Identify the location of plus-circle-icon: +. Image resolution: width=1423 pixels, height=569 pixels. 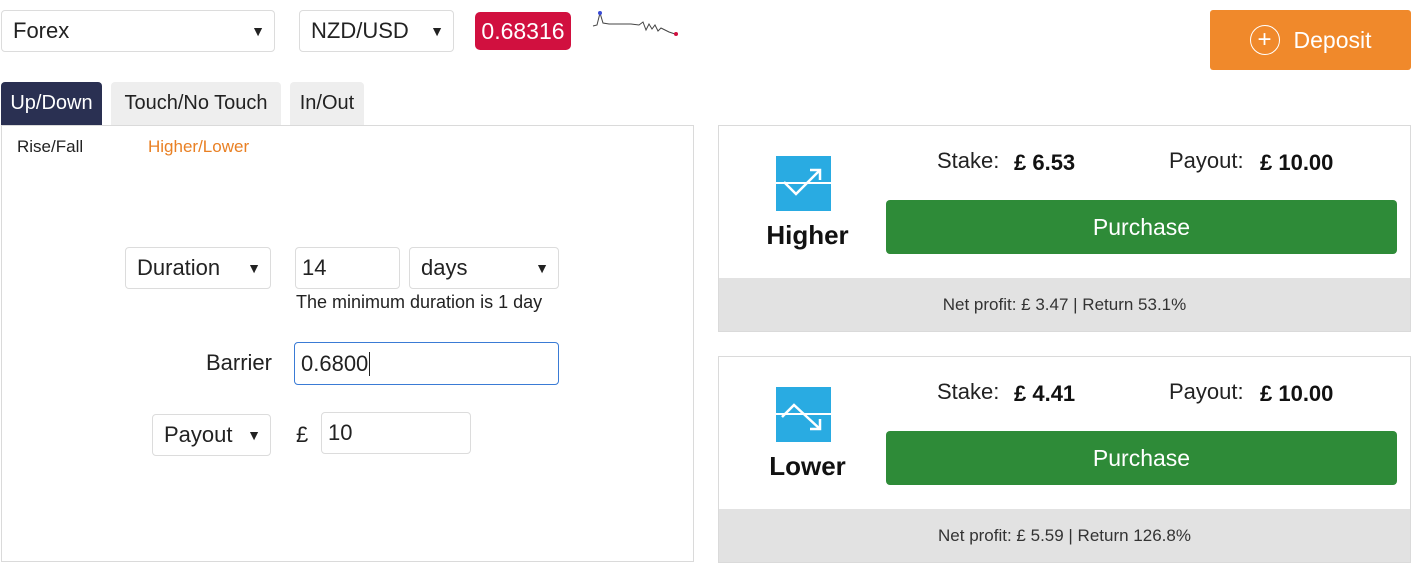
(1264, 40).